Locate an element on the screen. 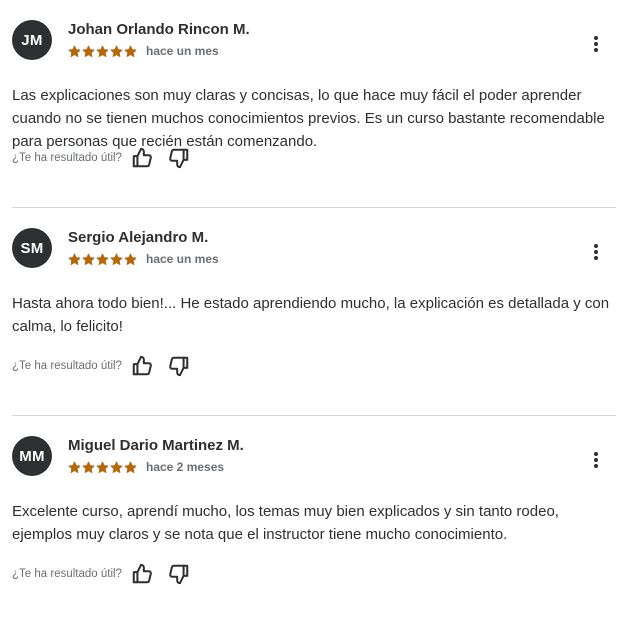 The height and width of the screenshot is (642, 618). review-time: hace 2 meses is located at coordinates (185, 467).